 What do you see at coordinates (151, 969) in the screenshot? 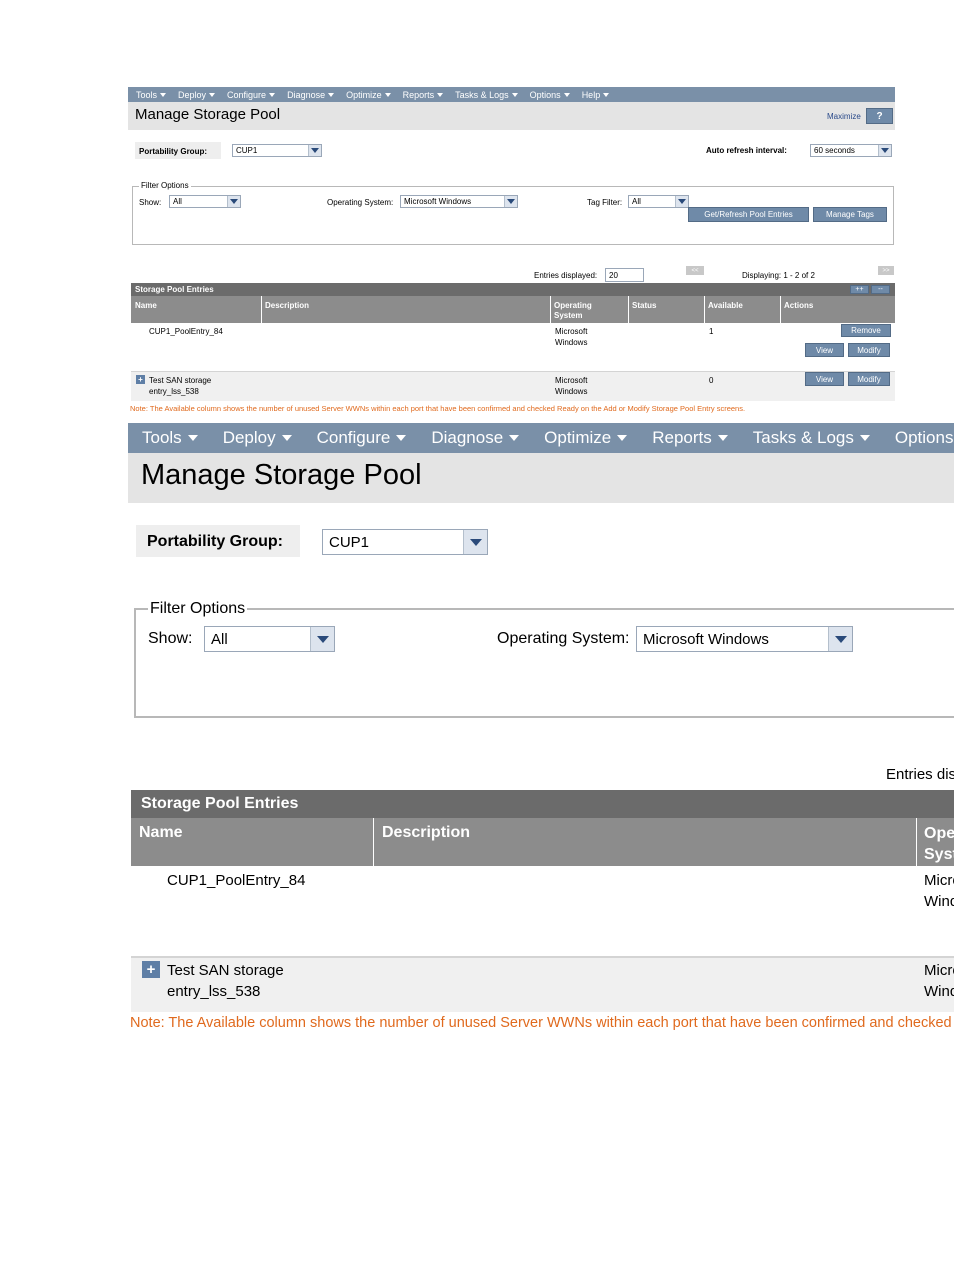
I see `expand-icon: +` at bounding box center [151, 969].